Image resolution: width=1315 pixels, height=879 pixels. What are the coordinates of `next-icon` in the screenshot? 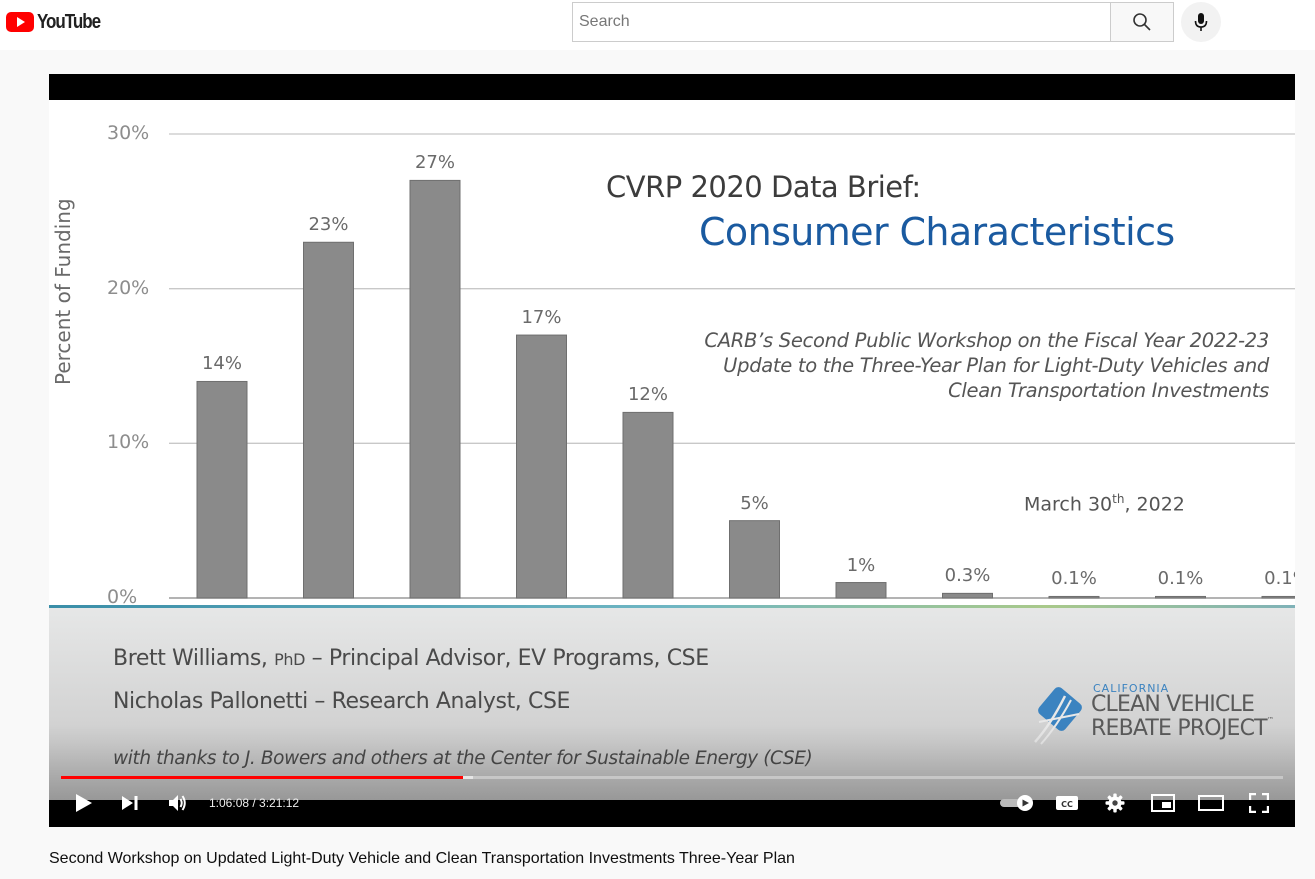 It's located at (130, 803).